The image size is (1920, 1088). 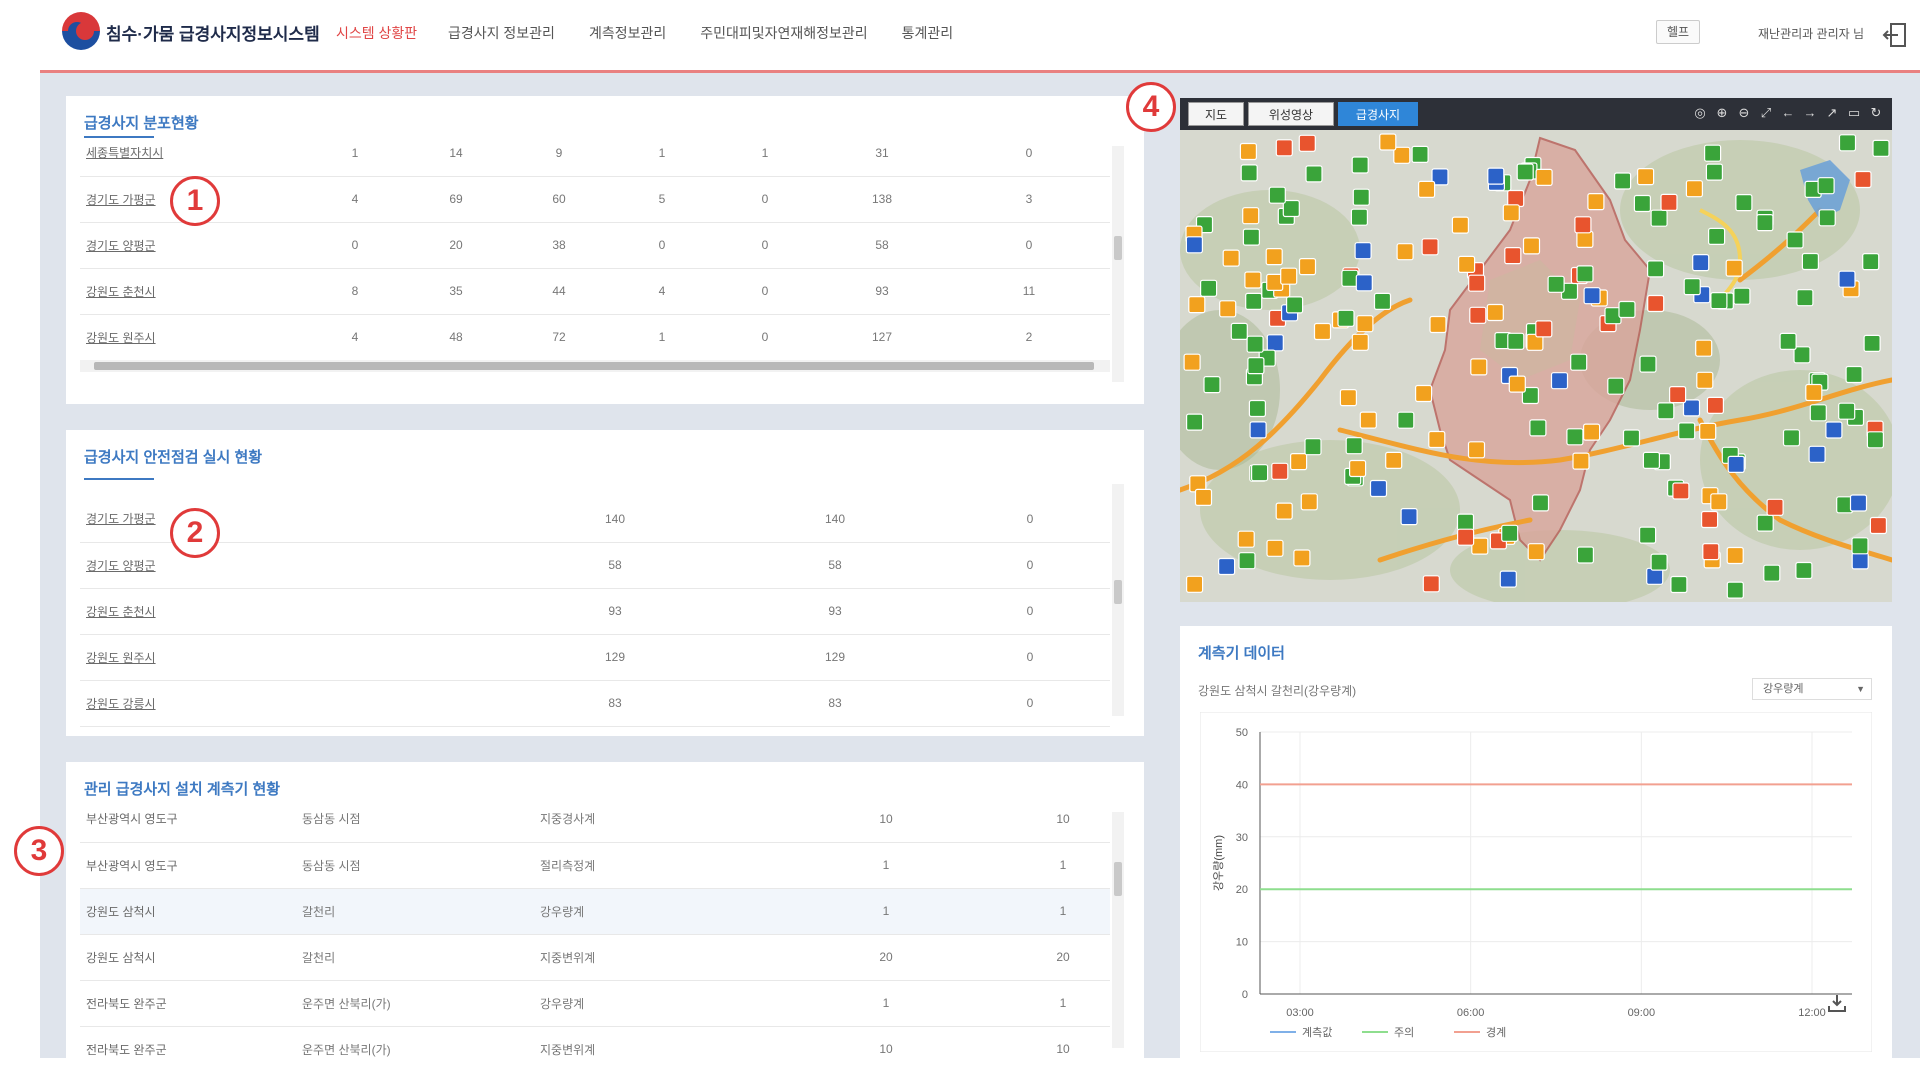 I want to click on tab-slope: 급경사지, so click(x=1378, y=114).